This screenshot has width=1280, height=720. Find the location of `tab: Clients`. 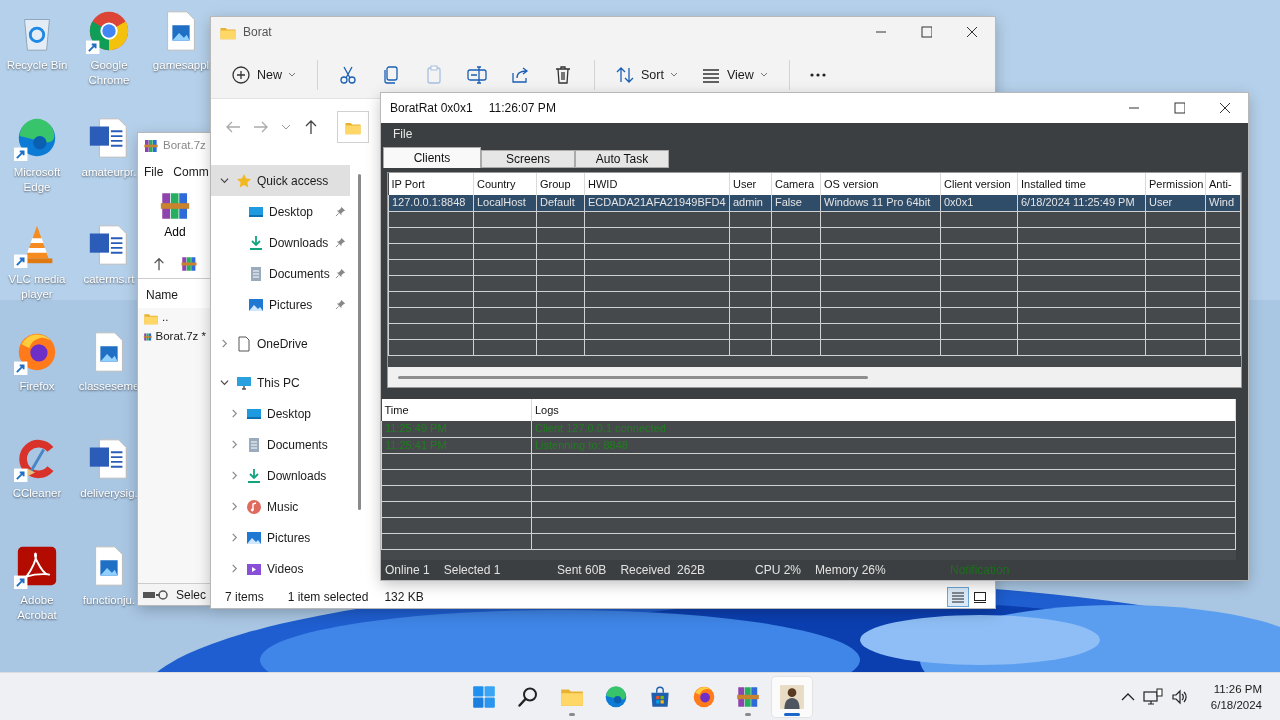

tab: Clients is located at coordinates (432, 157).